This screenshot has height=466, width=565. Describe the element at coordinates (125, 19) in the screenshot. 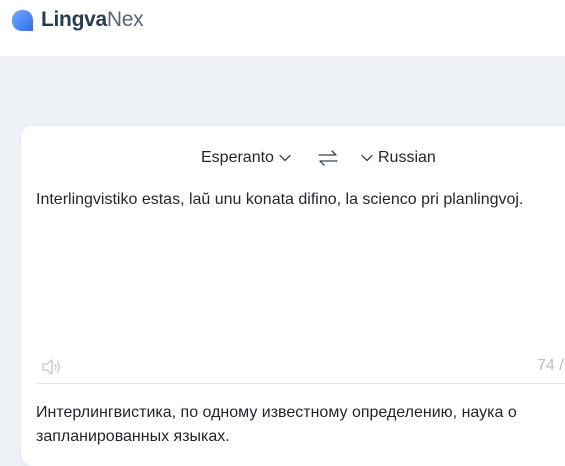

I see `logo-text-nex: Nex` at that location.